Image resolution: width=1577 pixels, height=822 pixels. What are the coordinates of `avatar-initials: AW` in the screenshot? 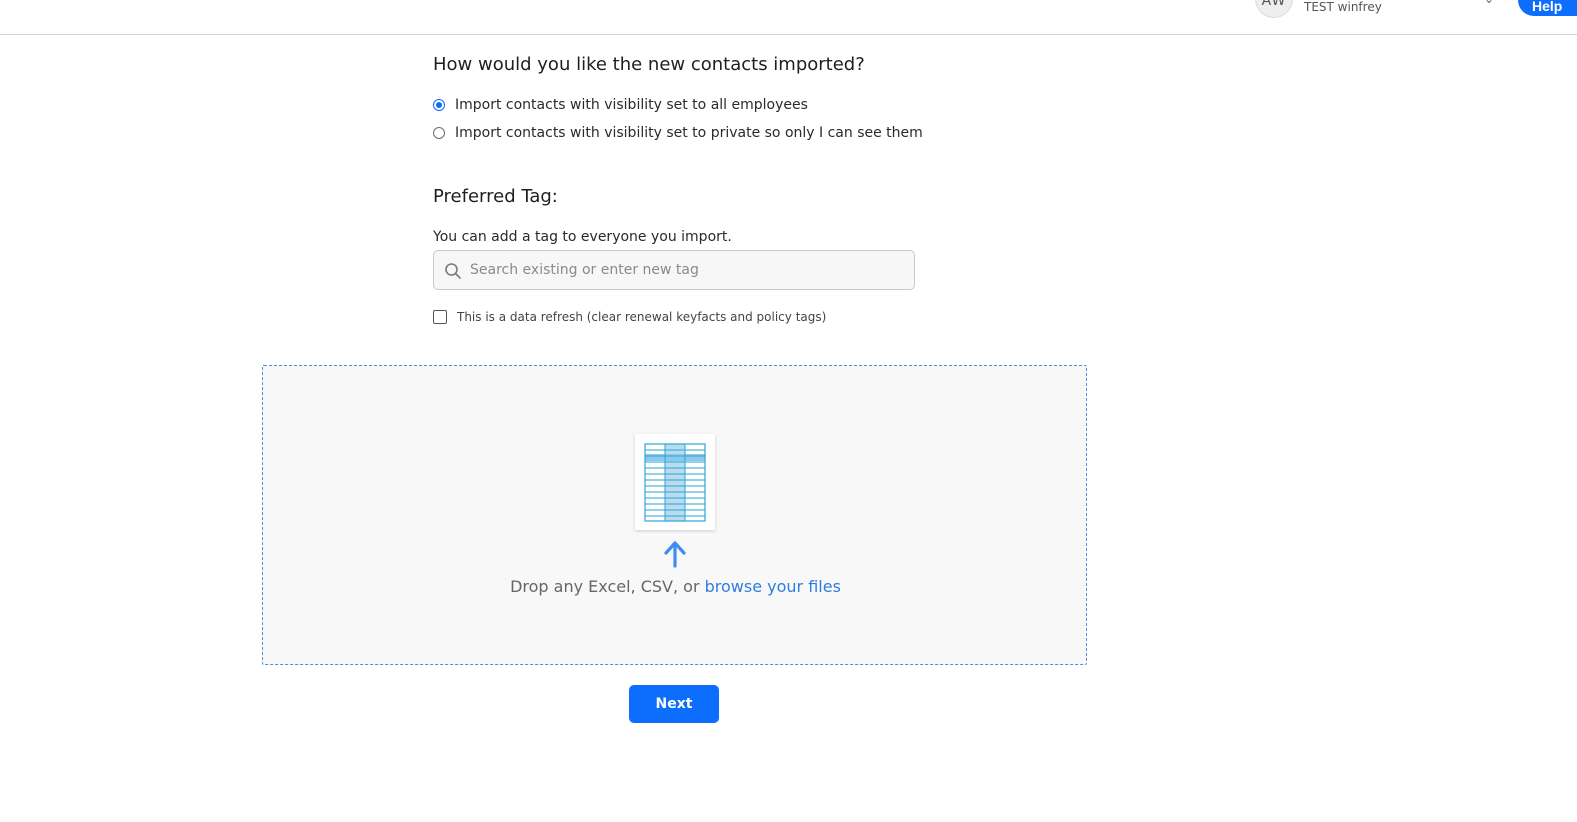 It's located at (1274, 4).